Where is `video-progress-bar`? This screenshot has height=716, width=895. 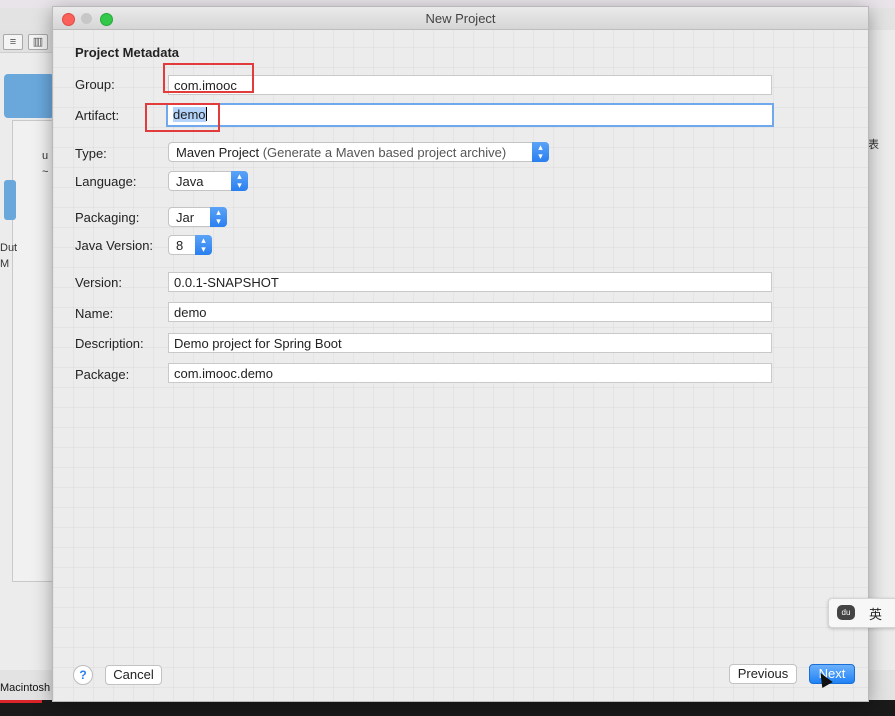
video-progress-bar is located at coordinates (447, 708).